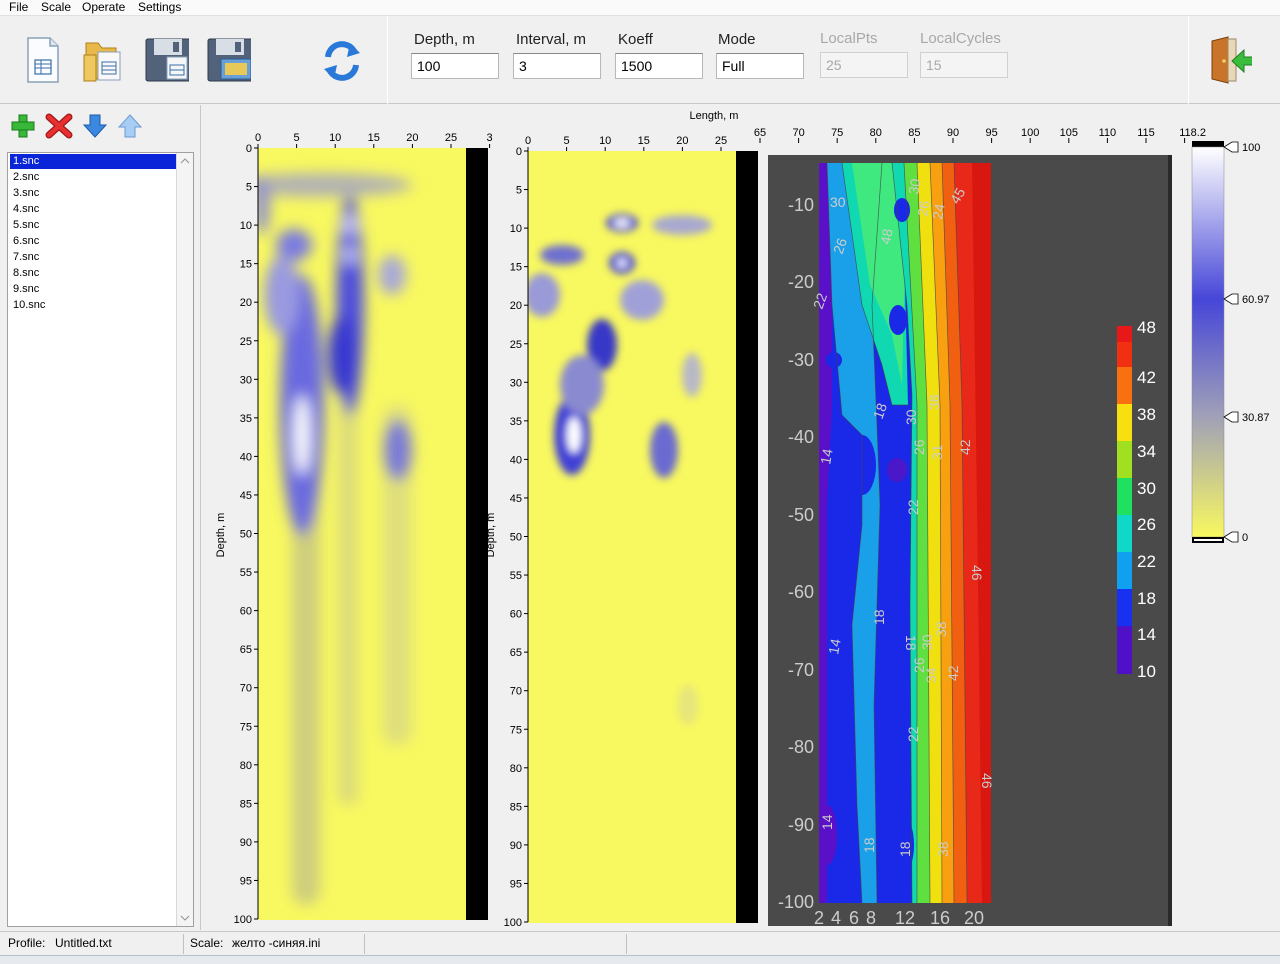 The width and height of the screenshot is (1280, 964). What do you see at coordinates (1146, 671) in the screenshot?
I see `colorbar-label: 10` at bounding box center [1146, 671].